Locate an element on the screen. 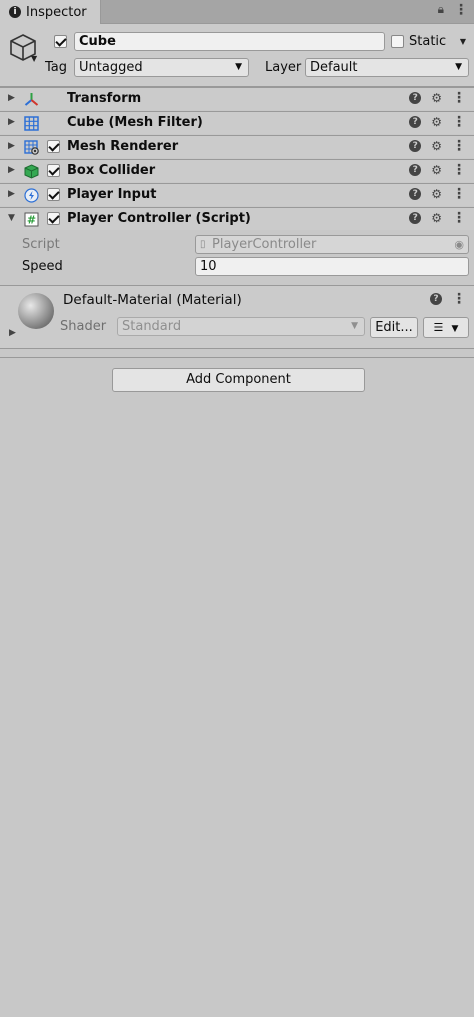 This screenshot has width=474, height=1017. player-input-icon is located at coordinates (31, 195).